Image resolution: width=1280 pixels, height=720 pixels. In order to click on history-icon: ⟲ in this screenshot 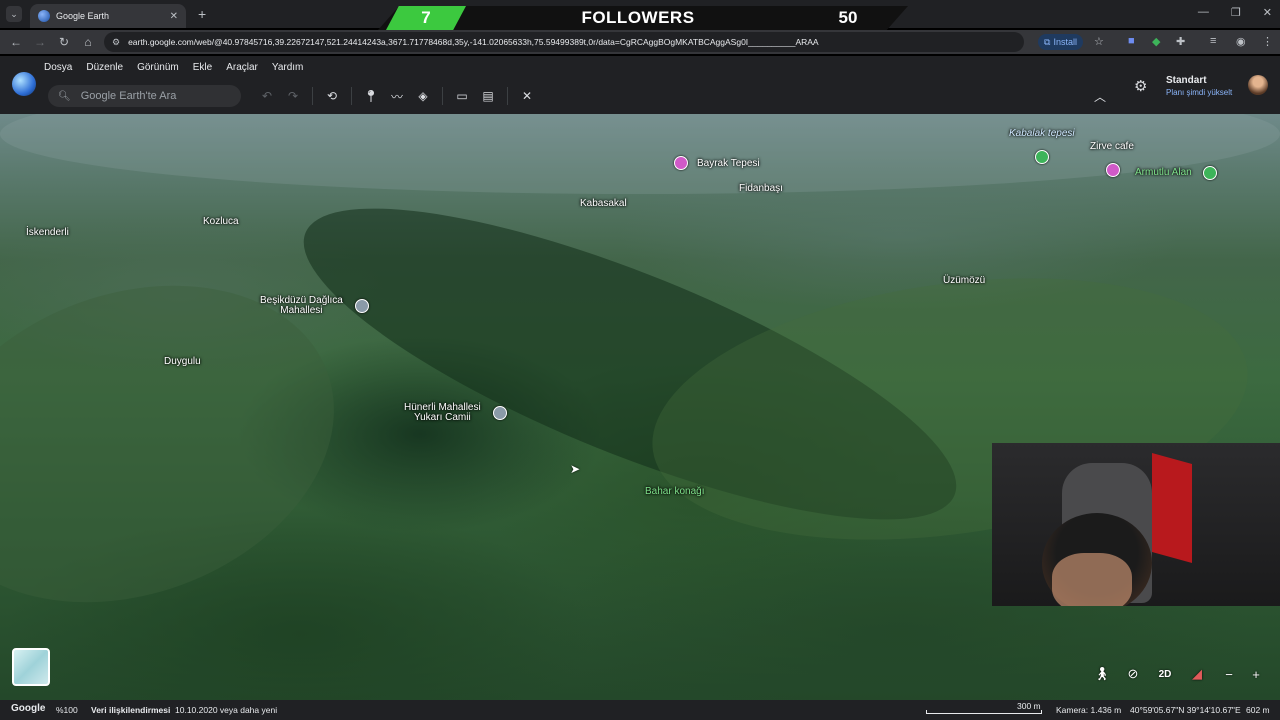, I will do `click(332, 96)`.